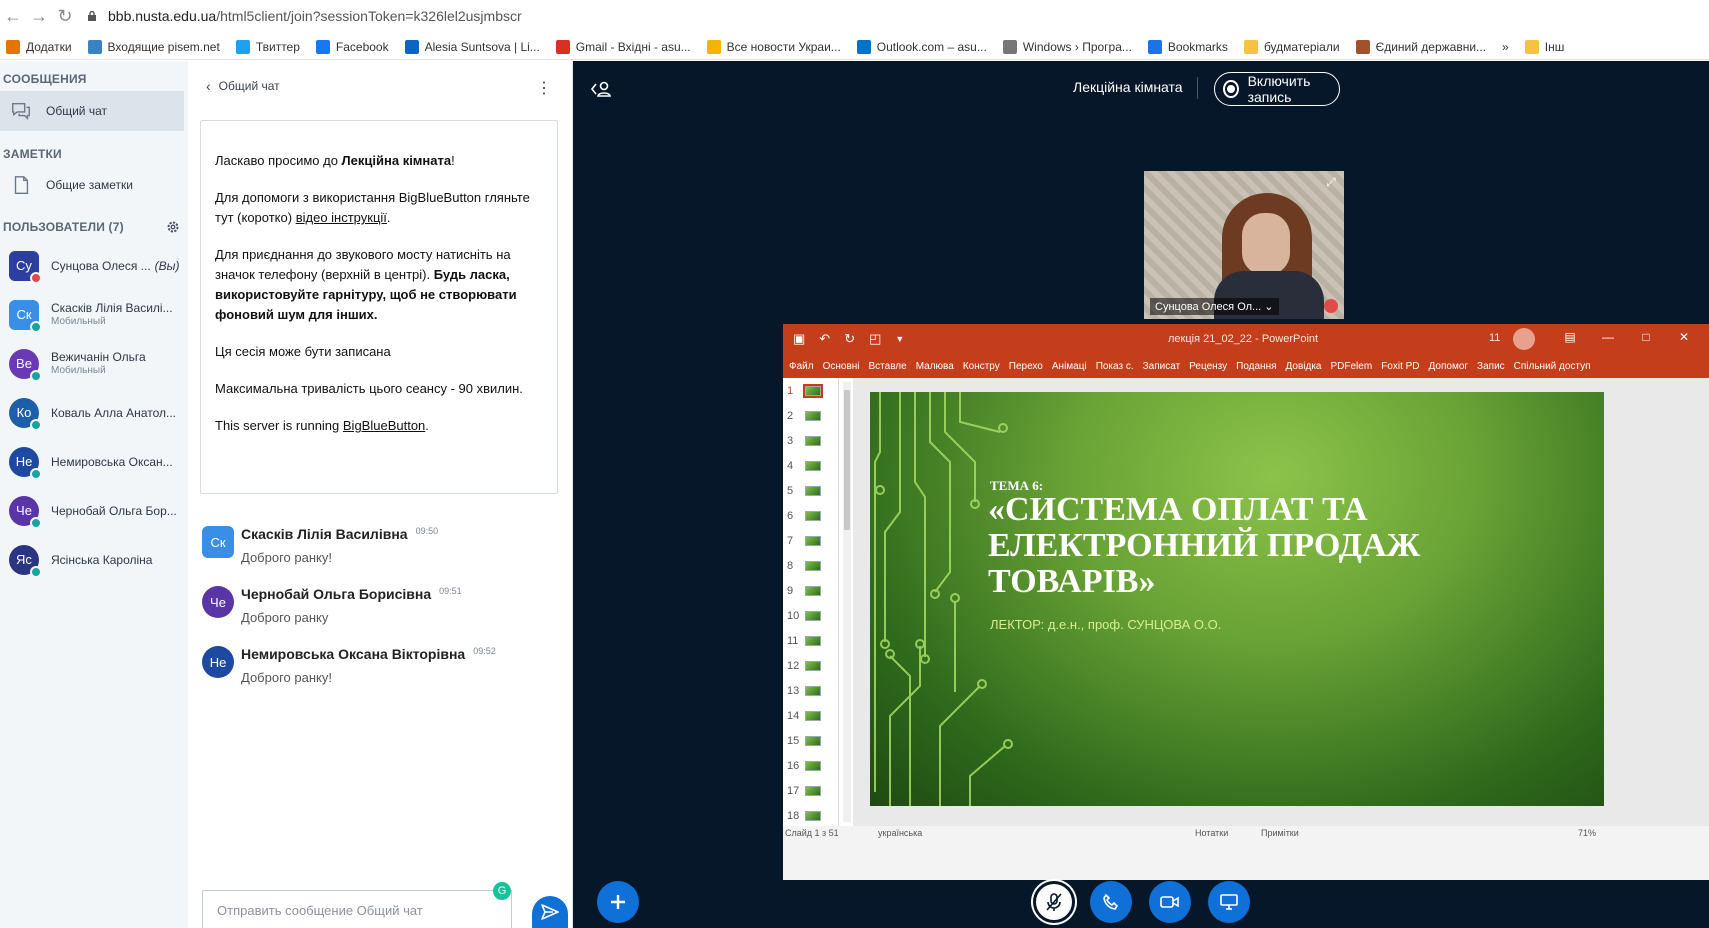 The width and height of the screenshot is (1709, 928). I want to click on notes-button: Нотатки, so click(1211, 833).